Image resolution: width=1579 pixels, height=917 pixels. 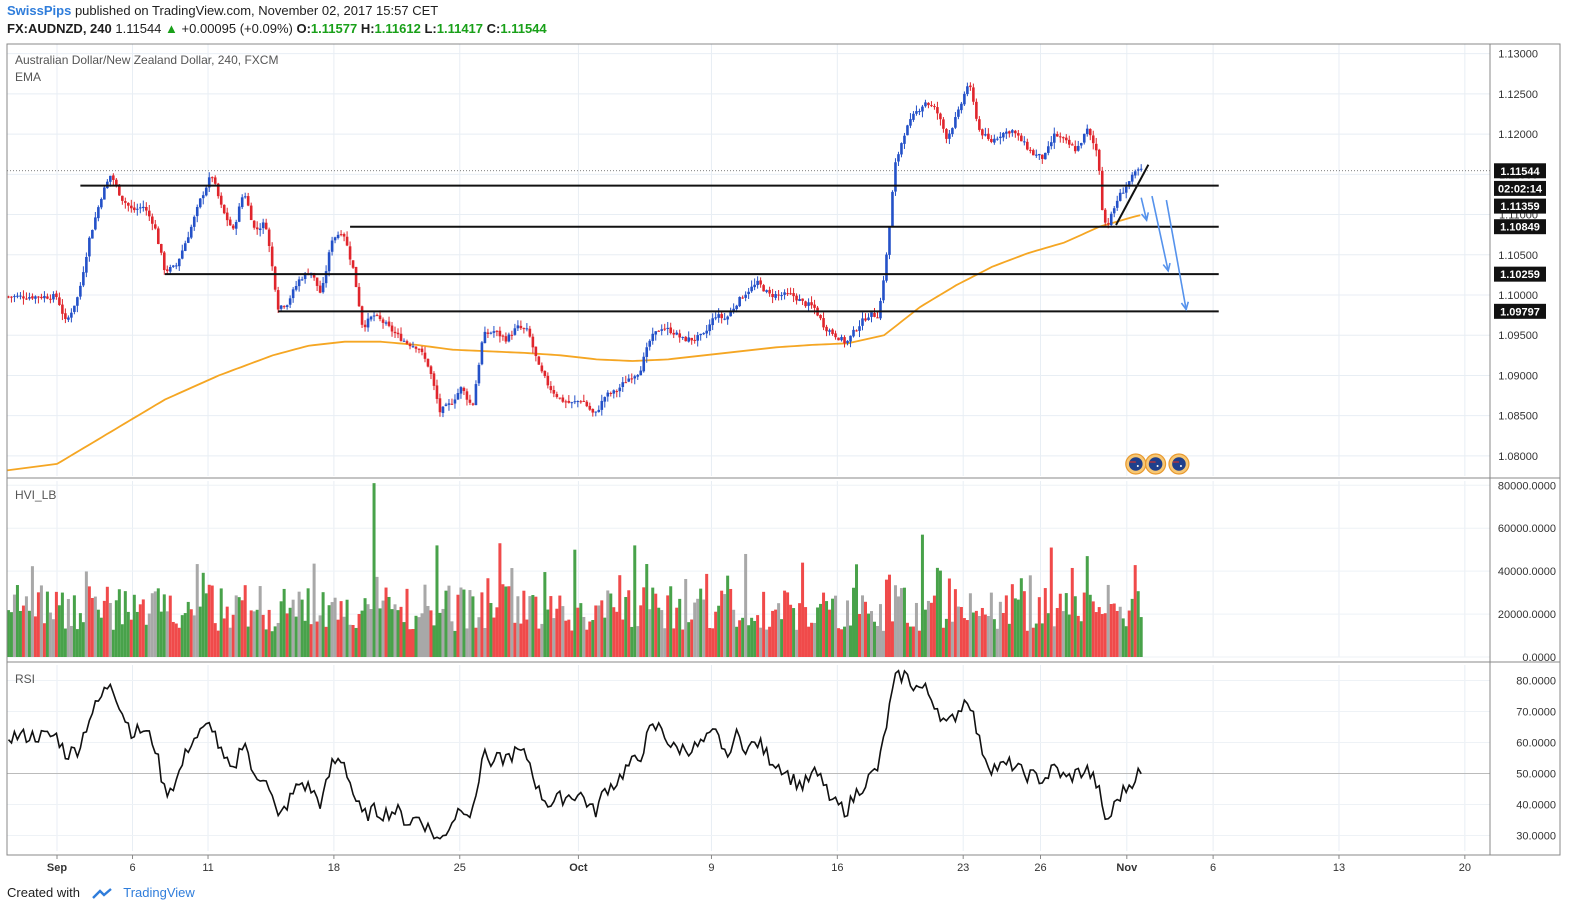 What do you see at coordinates (430, 28) in the screenshot?
I see `low-label: L:` at bounding box center [430, 28].